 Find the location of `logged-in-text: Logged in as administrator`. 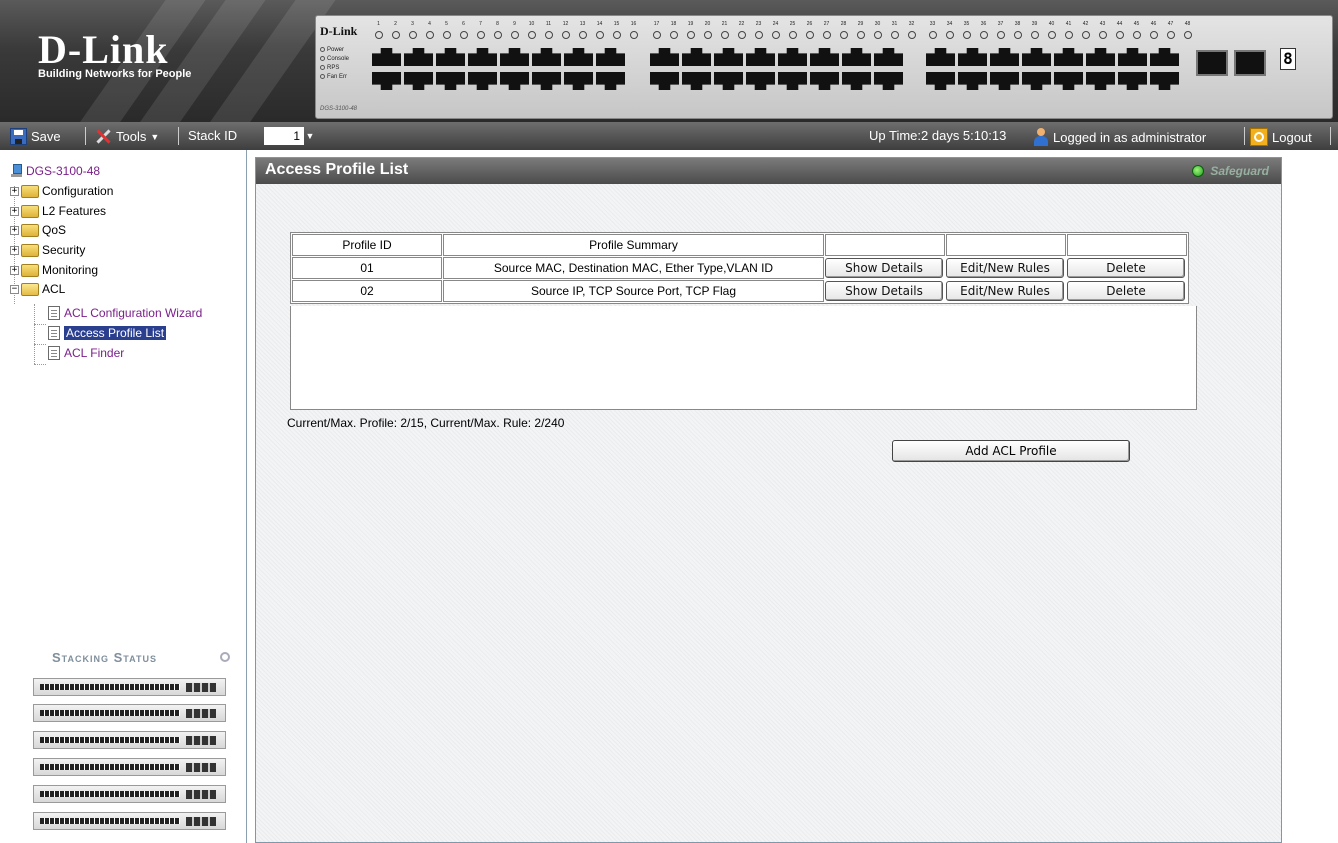

logged-in-text: Logged in as administrator is located at coordinates (1130, 137).